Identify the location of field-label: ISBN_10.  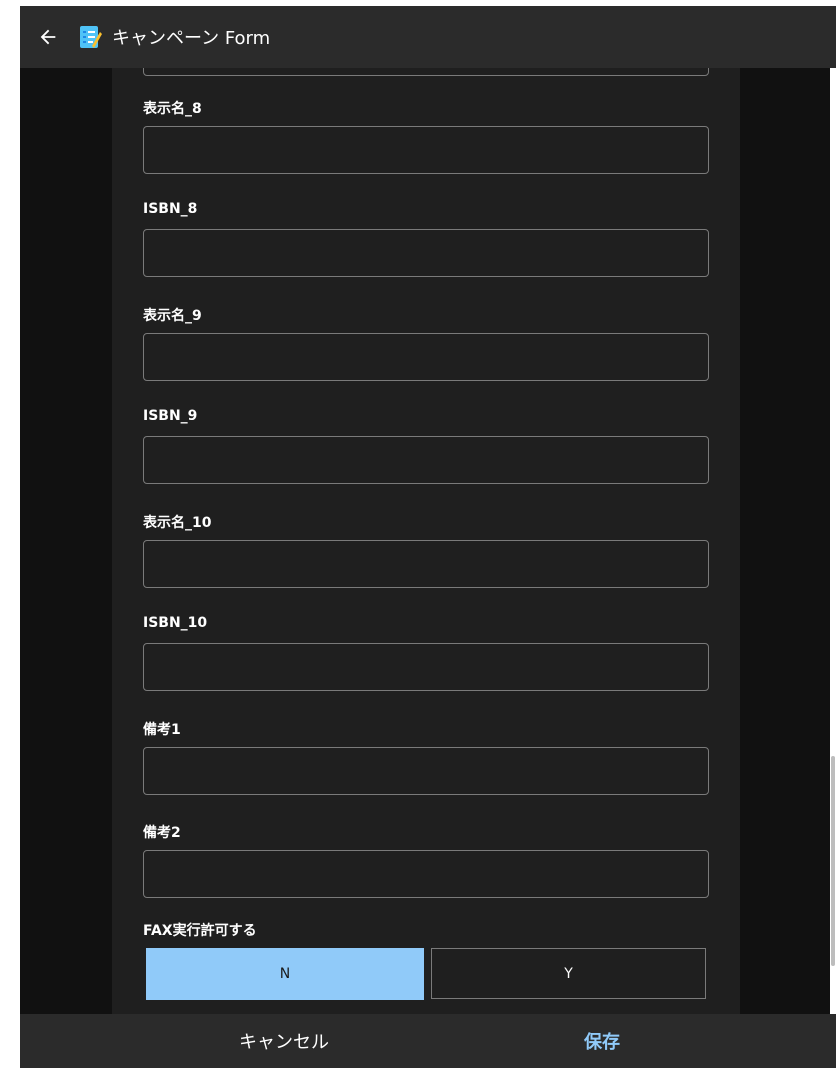
(175, 623).